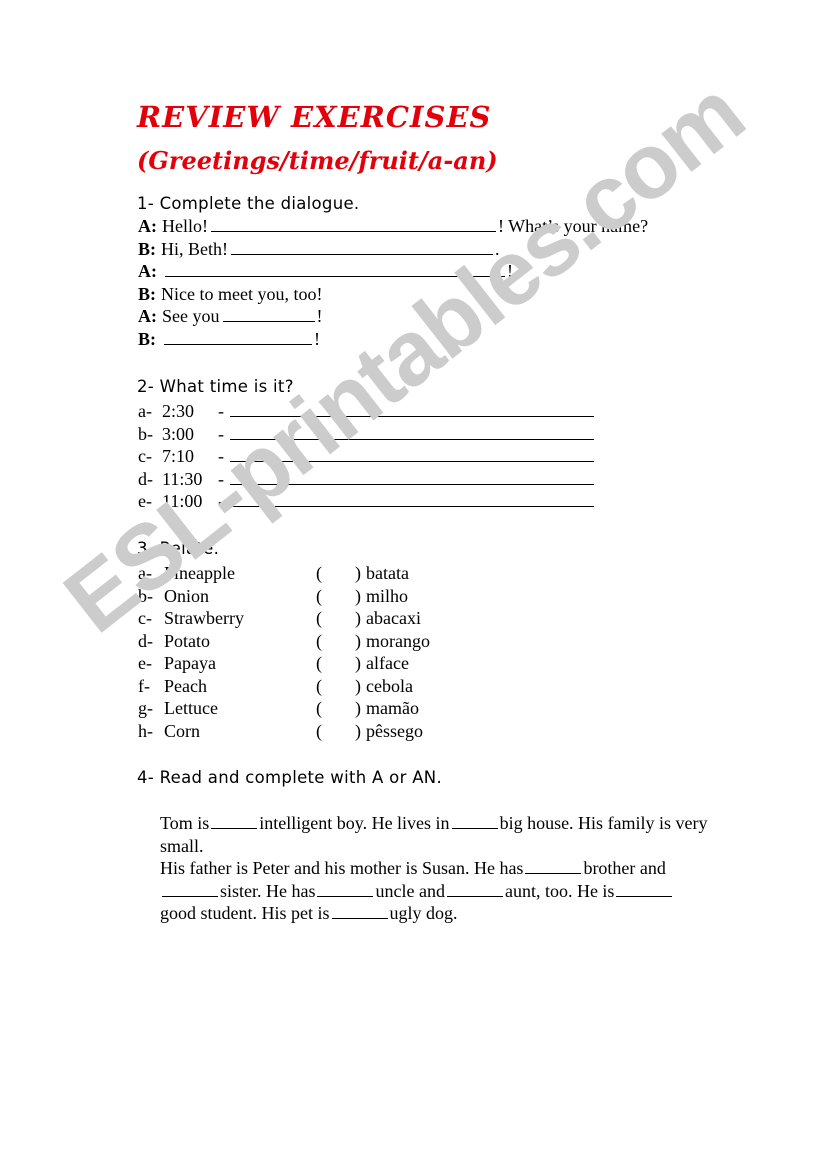 This screenshot has height=1169, width=821. What do you see at coordinates (182, 730) in the screenshot?
I see `english-word: Corn` at bounding box center [182, 730].